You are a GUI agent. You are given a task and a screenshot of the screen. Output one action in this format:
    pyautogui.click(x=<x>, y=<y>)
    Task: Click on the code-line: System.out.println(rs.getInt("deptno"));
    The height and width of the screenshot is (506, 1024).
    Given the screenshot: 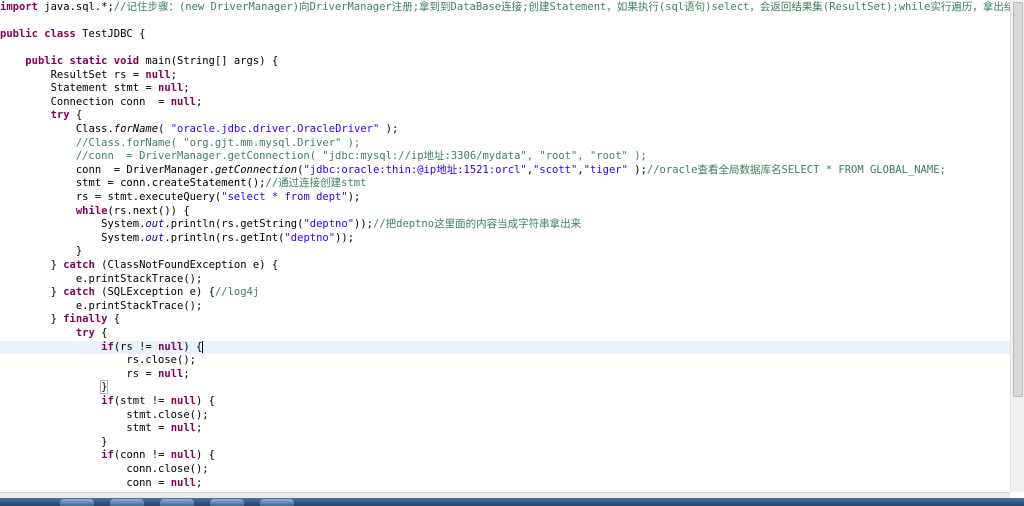 What is the action you would take?
    pyautogui.click(x=505, y=239)
    